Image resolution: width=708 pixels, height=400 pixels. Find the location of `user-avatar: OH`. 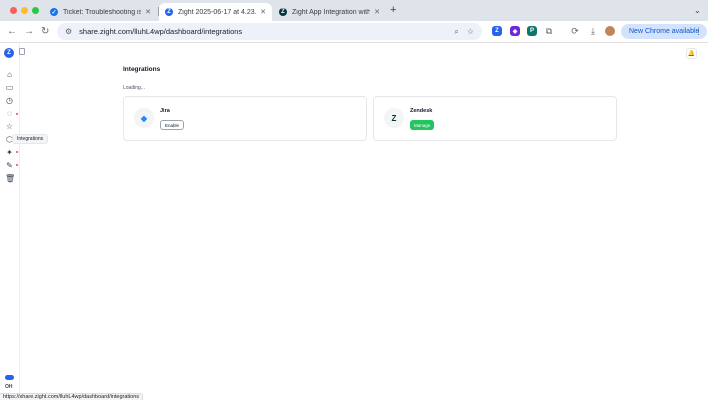

user-avatar: OH is located at coordinates (9, 387).